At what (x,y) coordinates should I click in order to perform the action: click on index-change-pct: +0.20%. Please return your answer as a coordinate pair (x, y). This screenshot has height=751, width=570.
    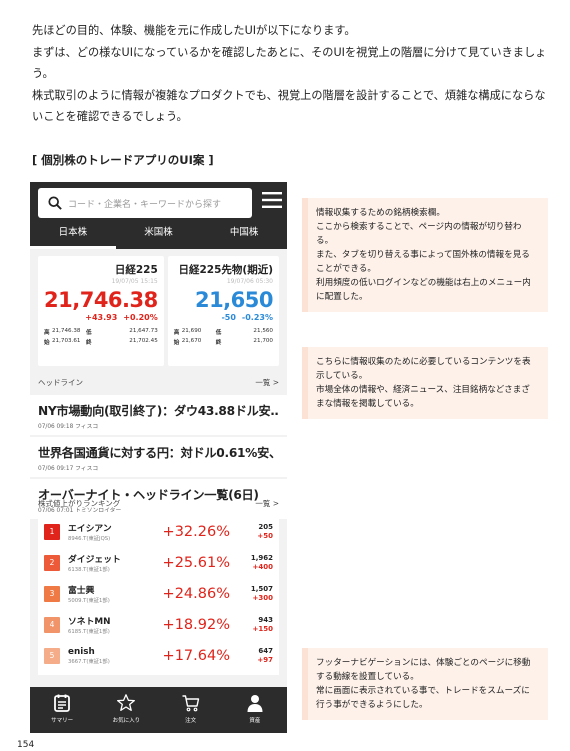
    Looking at the image, I should click on (140, 317).